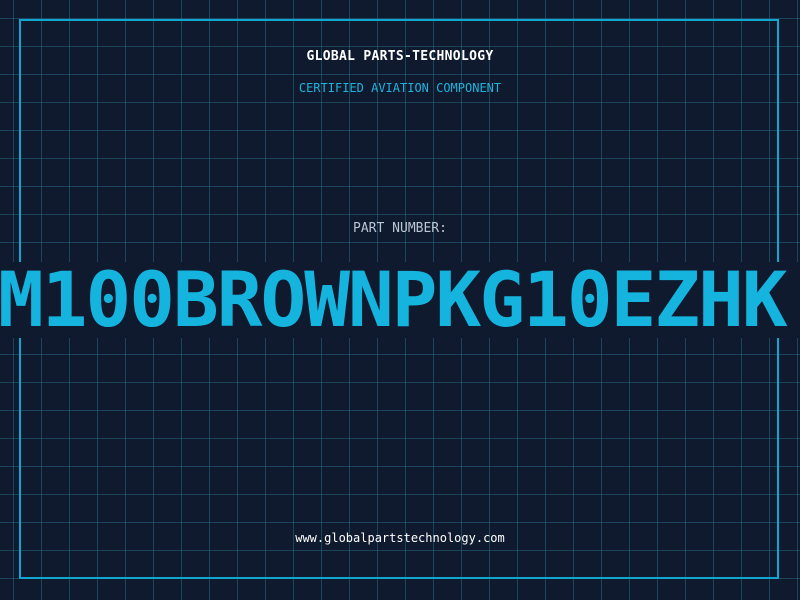 This screenshot has height=600, width=800. What do you see at coordinates (400, 56) in the screenshot?
I see `company-name: GLOBAL PARTS-TECHNOLOGY` at bounding box center [400, 56].